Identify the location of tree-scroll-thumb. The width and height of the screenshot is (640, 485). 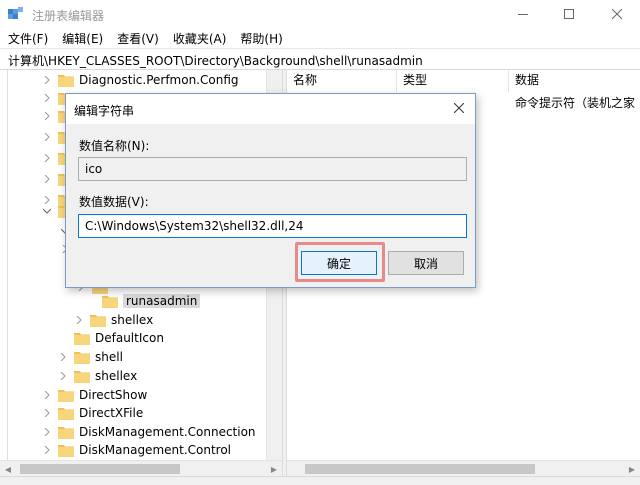
(100, 469).